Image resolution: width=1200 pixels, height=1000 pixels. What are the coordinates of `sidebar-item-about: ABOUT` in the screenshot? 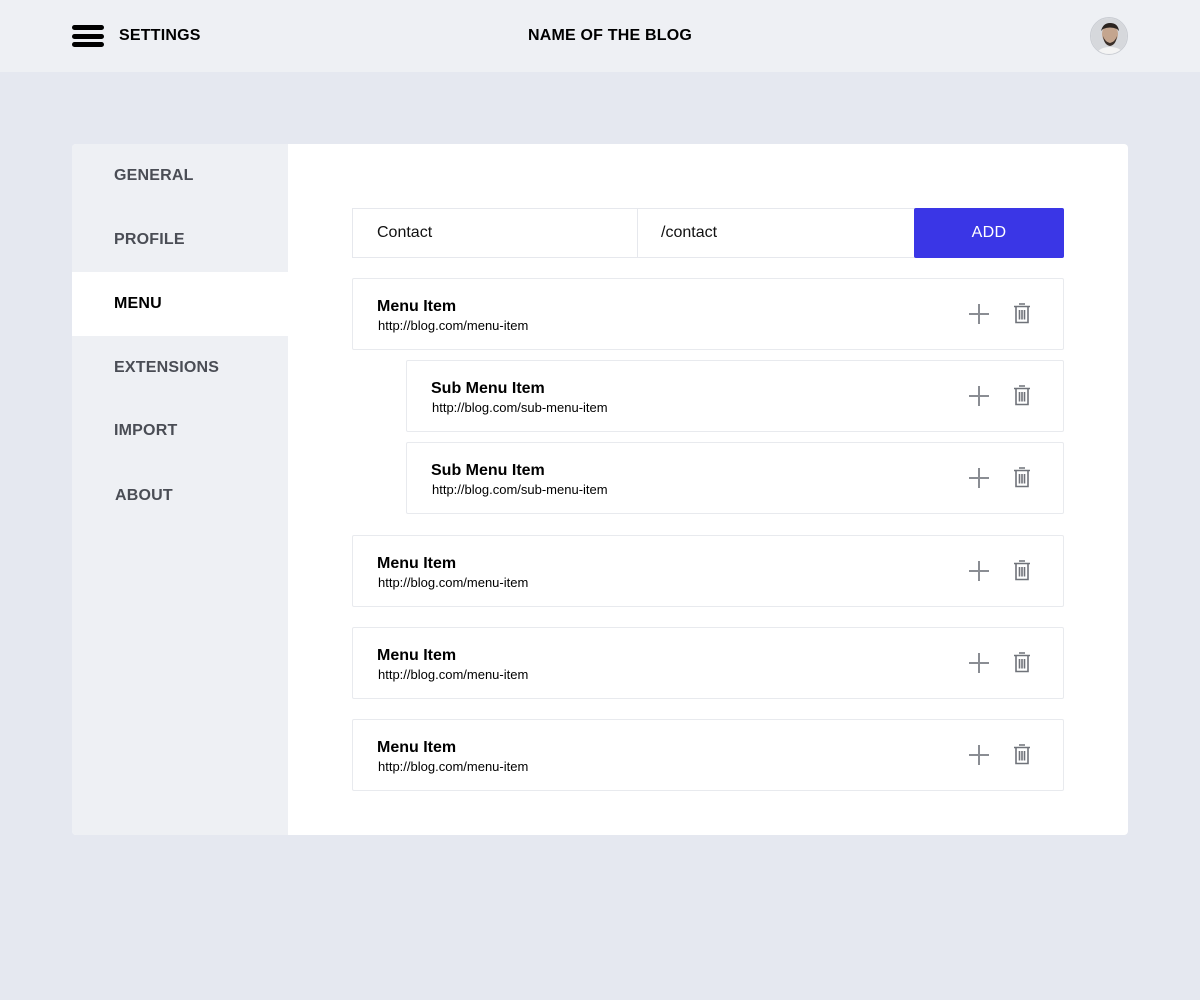 It's located at (180, 496).